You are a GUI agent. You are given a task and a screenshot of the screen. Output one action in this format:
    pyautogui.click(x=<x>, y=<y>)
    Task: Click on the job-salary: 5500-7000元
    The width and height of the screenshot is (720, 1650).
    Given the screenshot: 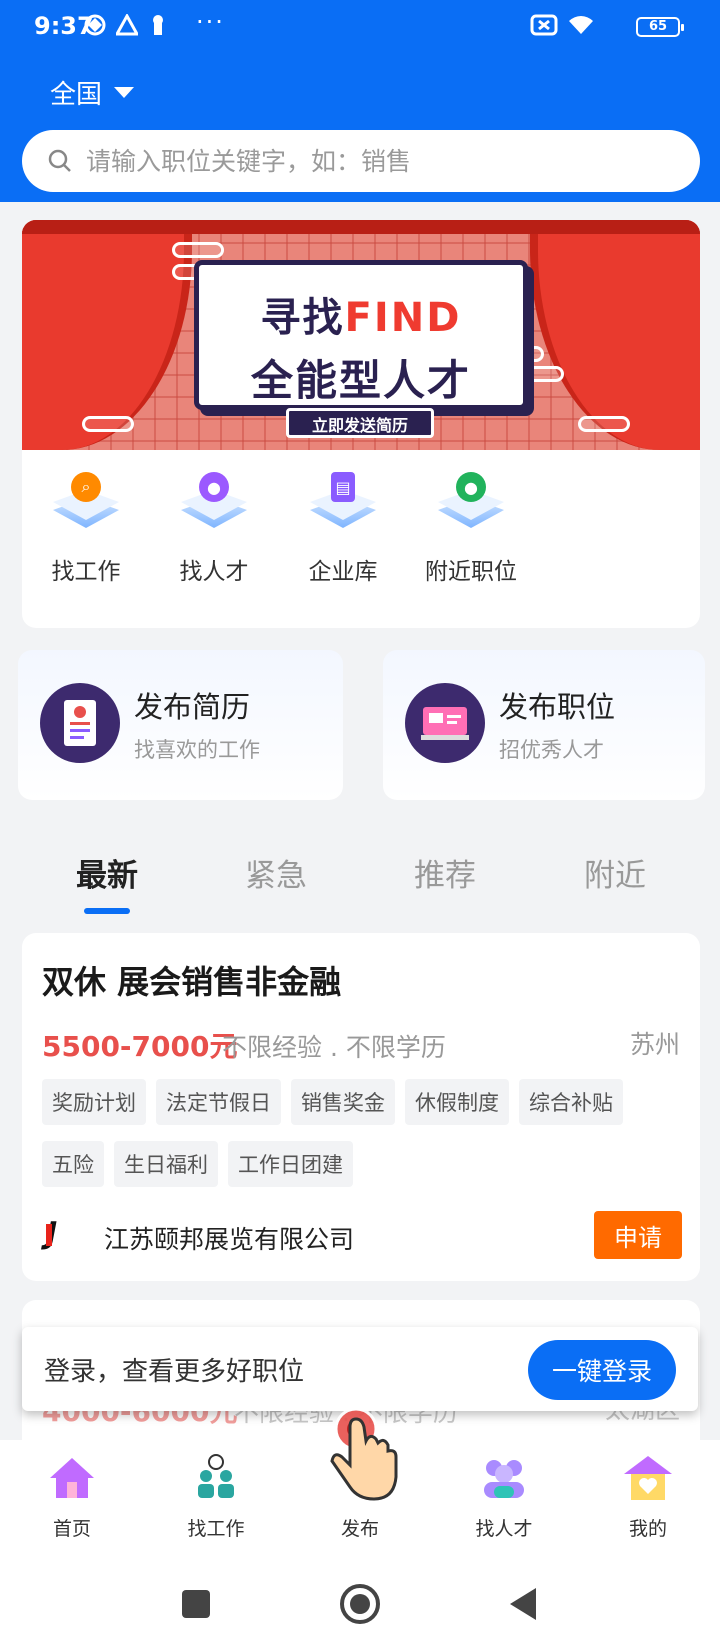 What is the action you would take?
    pyautogui.click(x=140, y=1046)
    